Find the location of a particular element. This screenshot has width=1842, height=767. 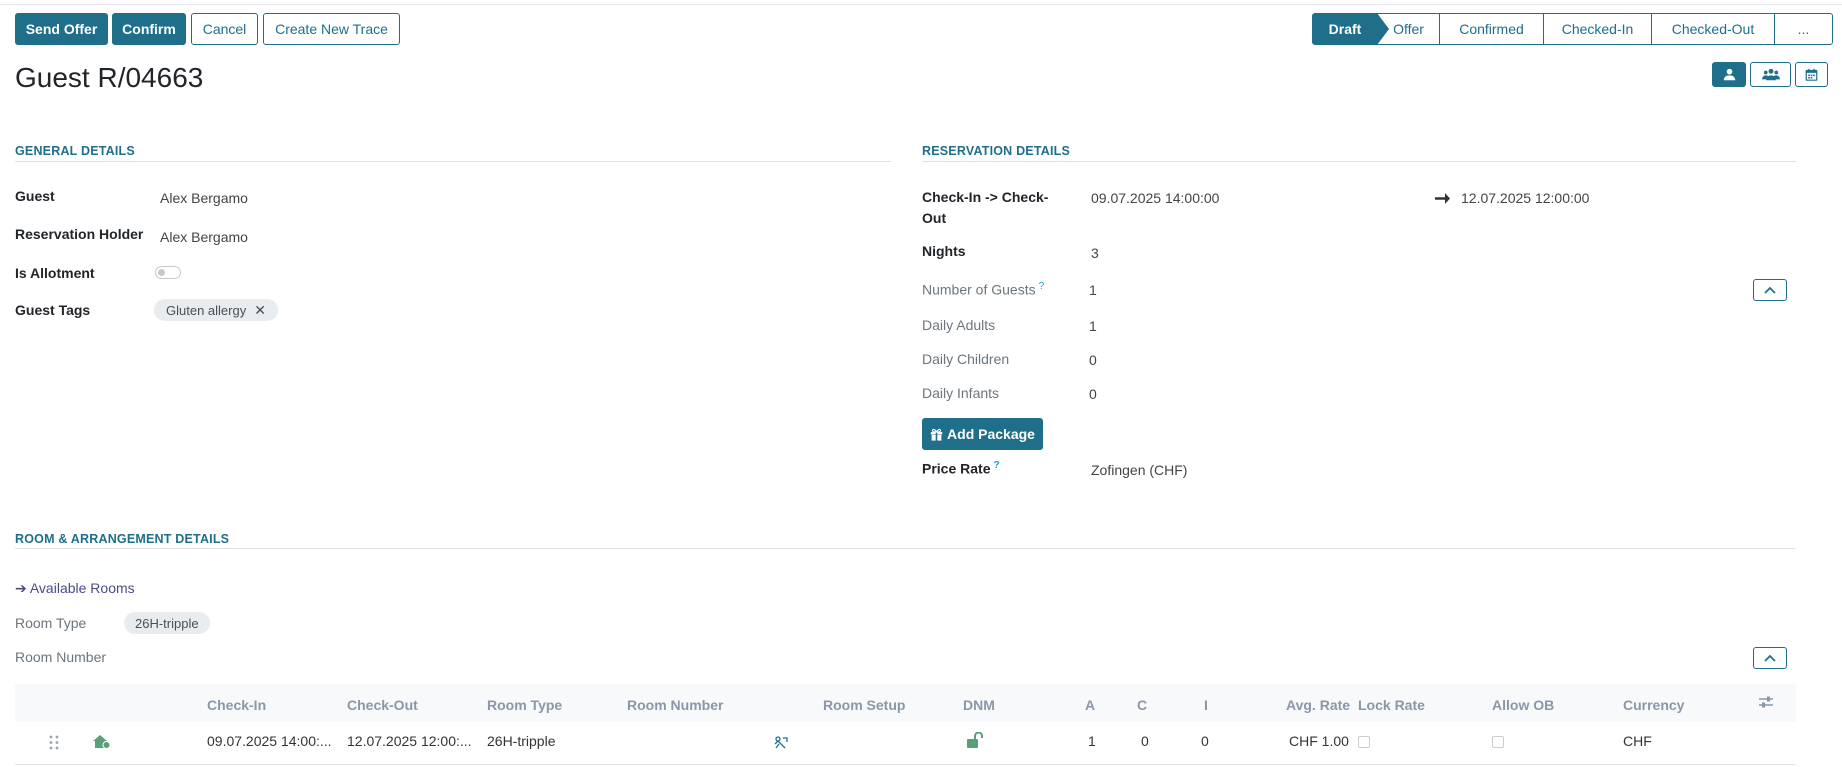

send-offer-button: Send Offer is located at coordinates (61, 29).